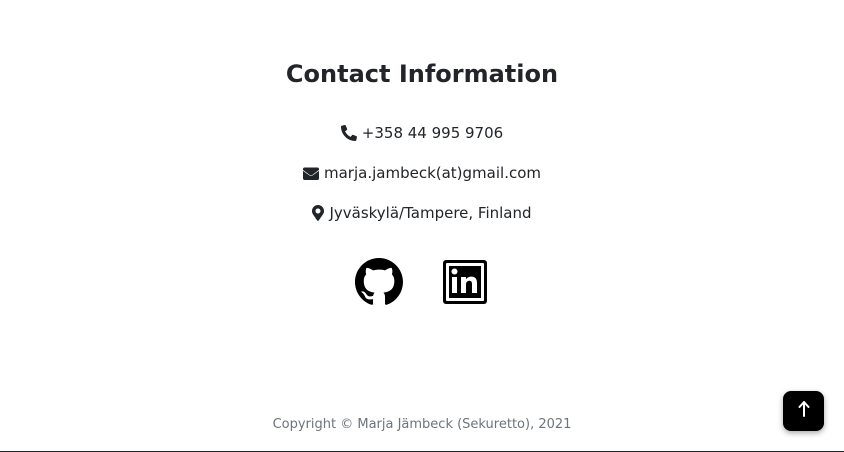 The image size is (844, 452). I want to click on map-marker-icon, so click(318, 213).